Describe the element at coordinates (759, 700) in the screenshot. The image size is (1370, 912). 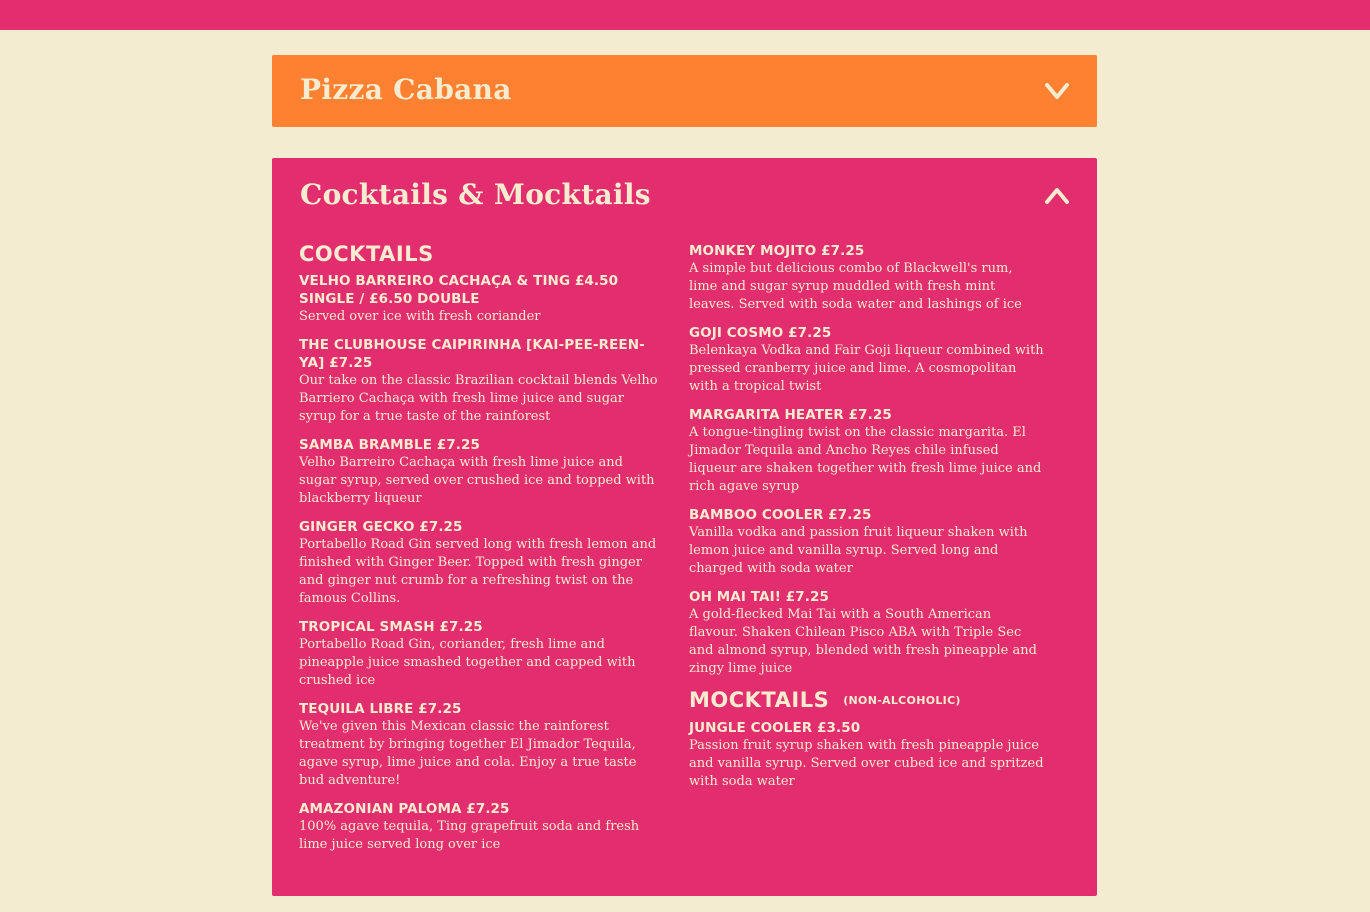
I see `mocktails-heading-label: Mocktails` at that location.